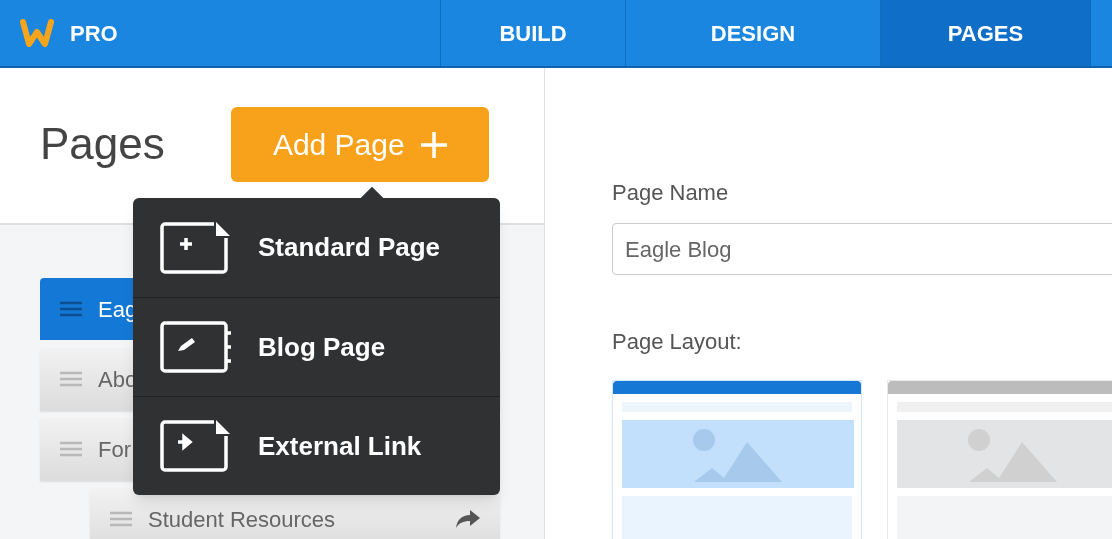  Describe the element at coordinates (433, 144) in the screenshot. I see `plus-icon` at that location.